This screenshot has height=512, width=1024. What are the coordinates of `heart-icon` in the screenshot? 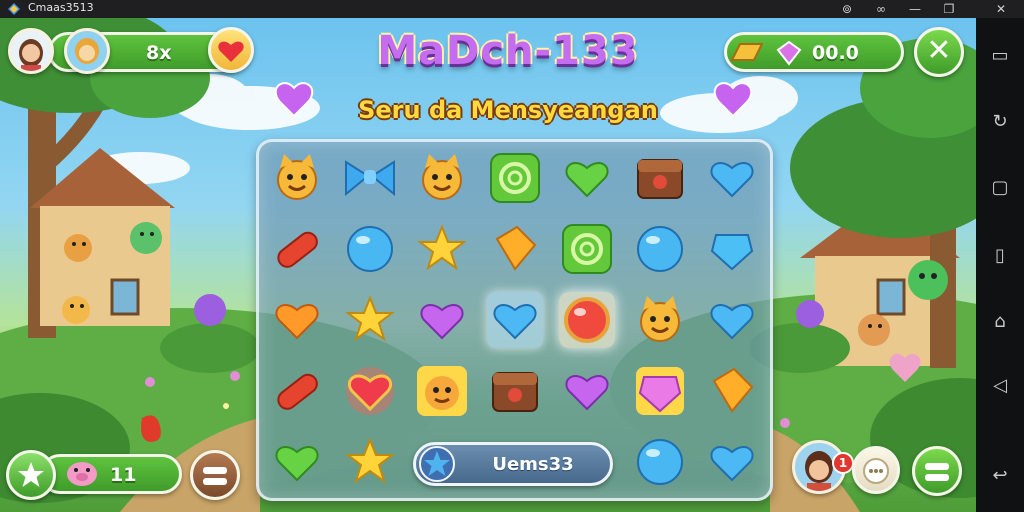 It's located at (231, 51).